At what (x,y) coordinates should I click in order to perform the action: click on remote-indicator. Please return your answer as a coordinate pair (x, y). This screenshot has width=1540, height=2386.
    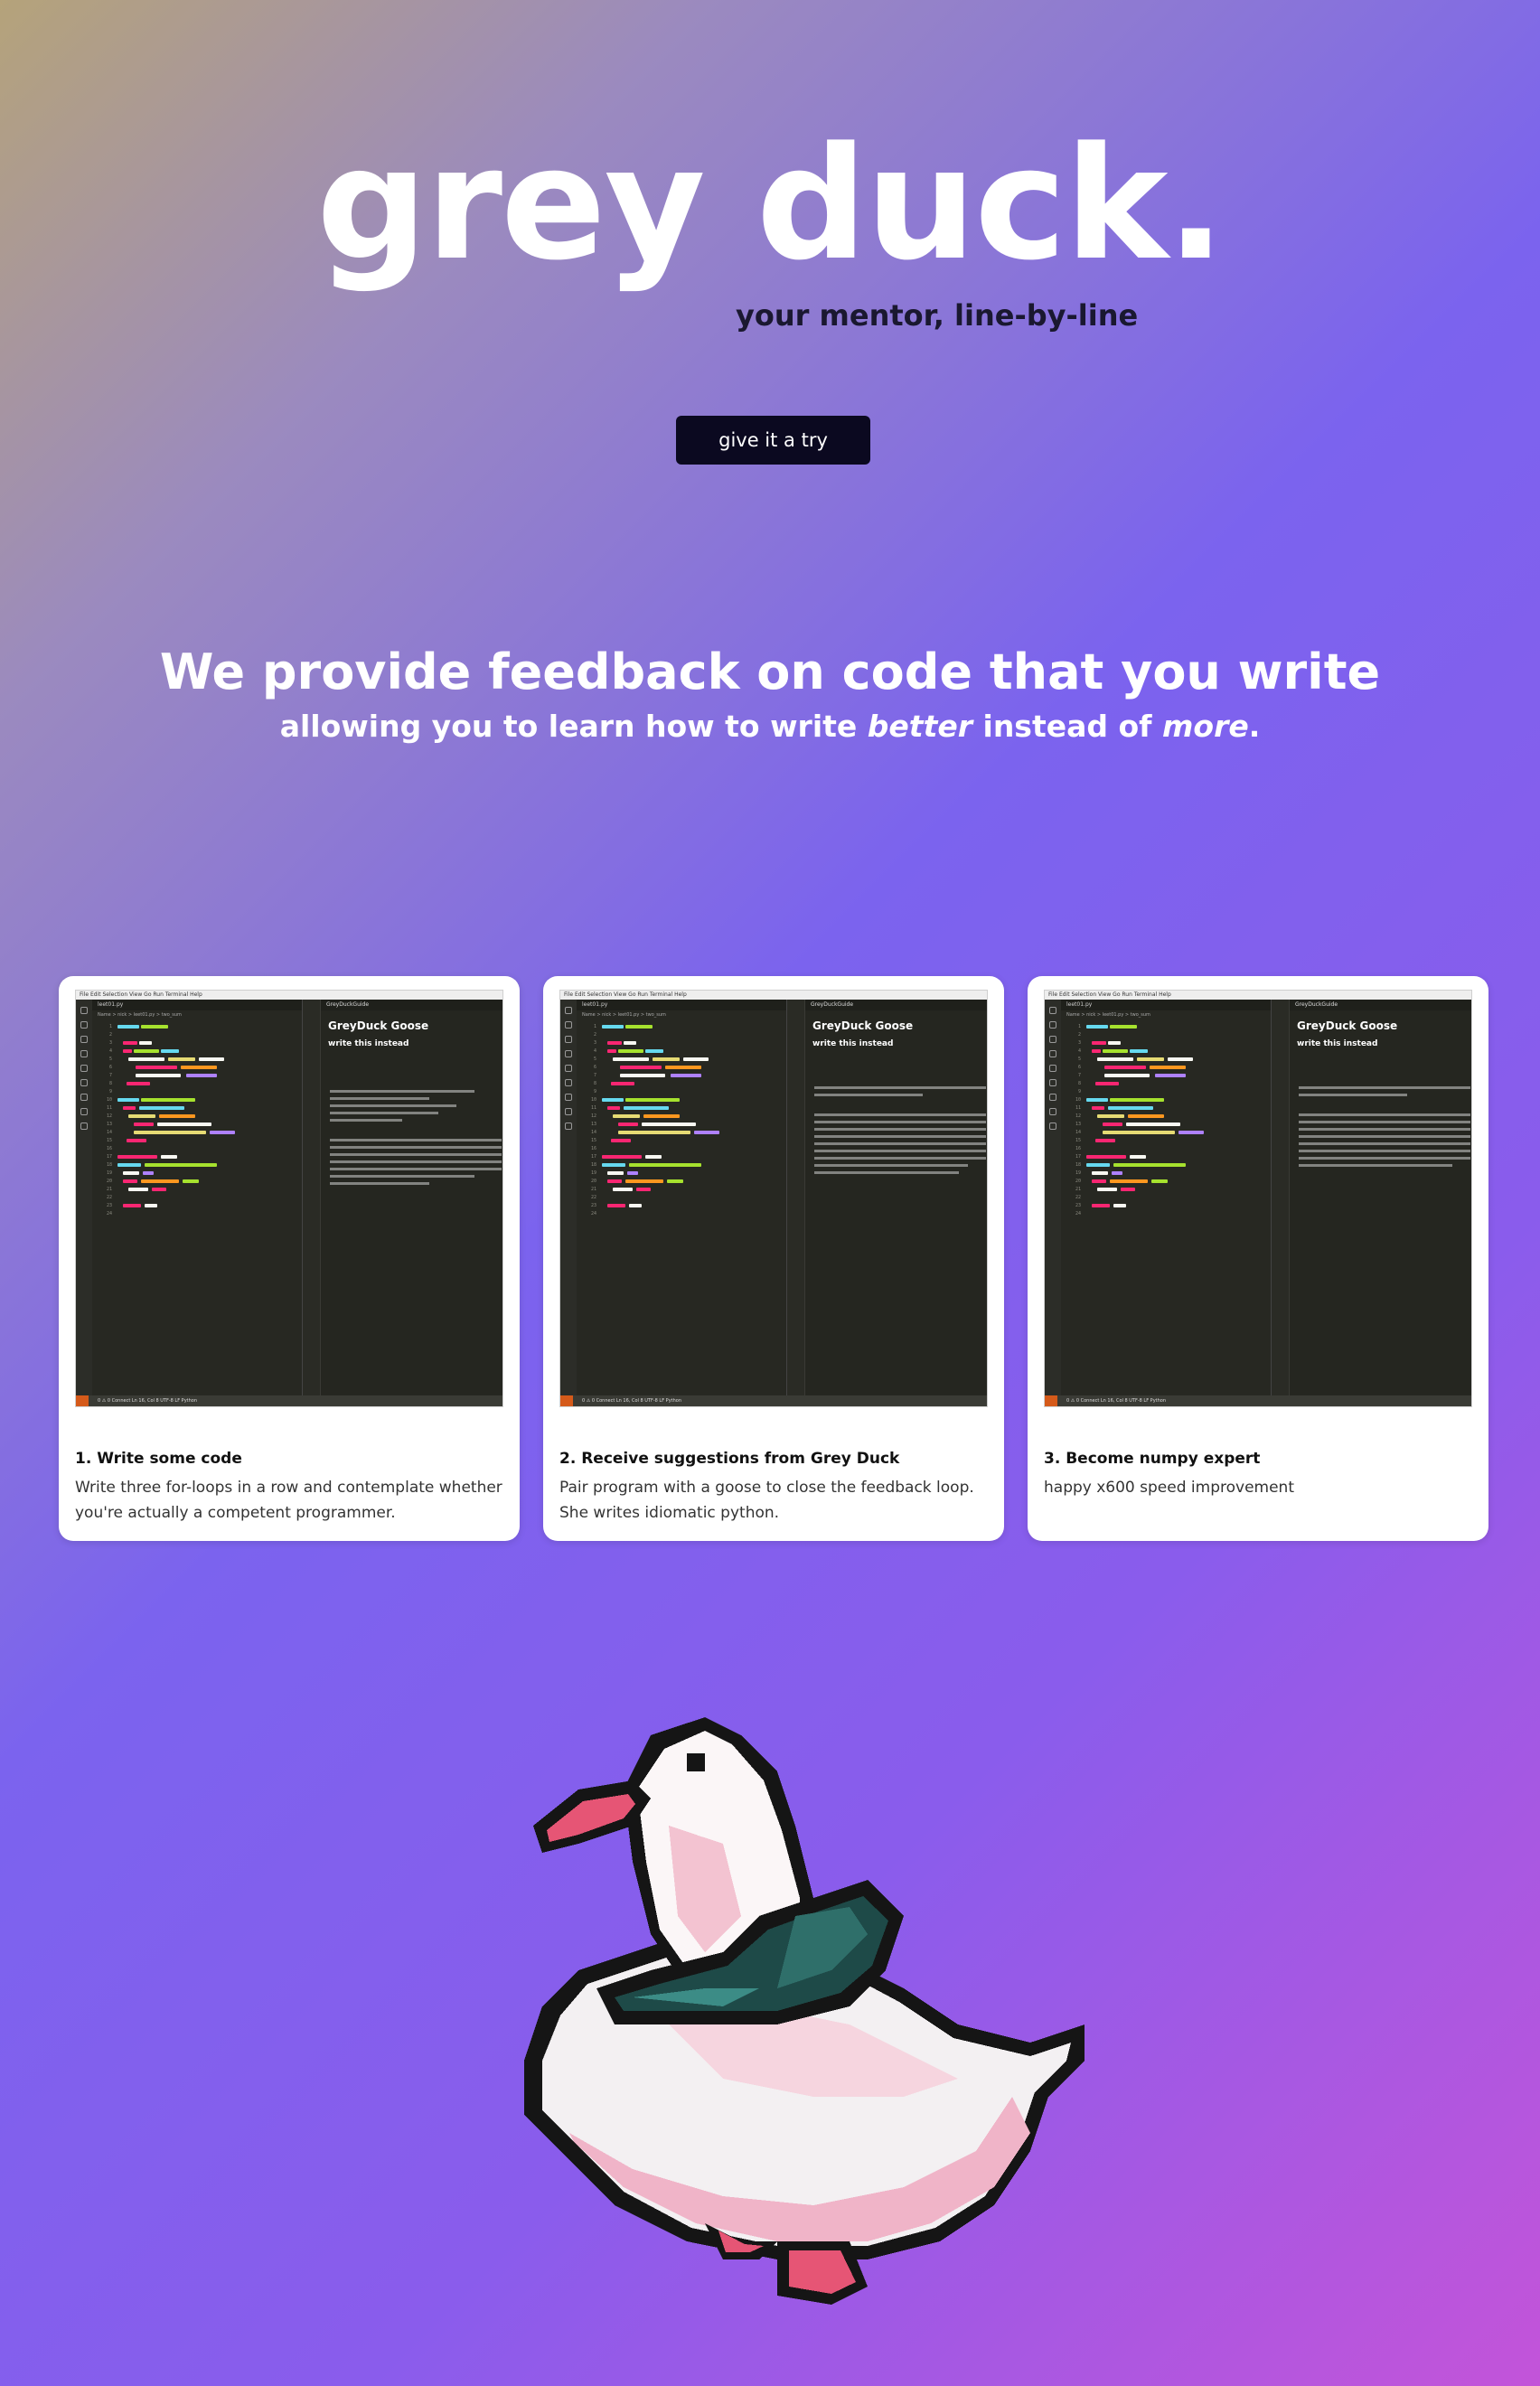
    Looking at the image, I should click on (82, 1400).